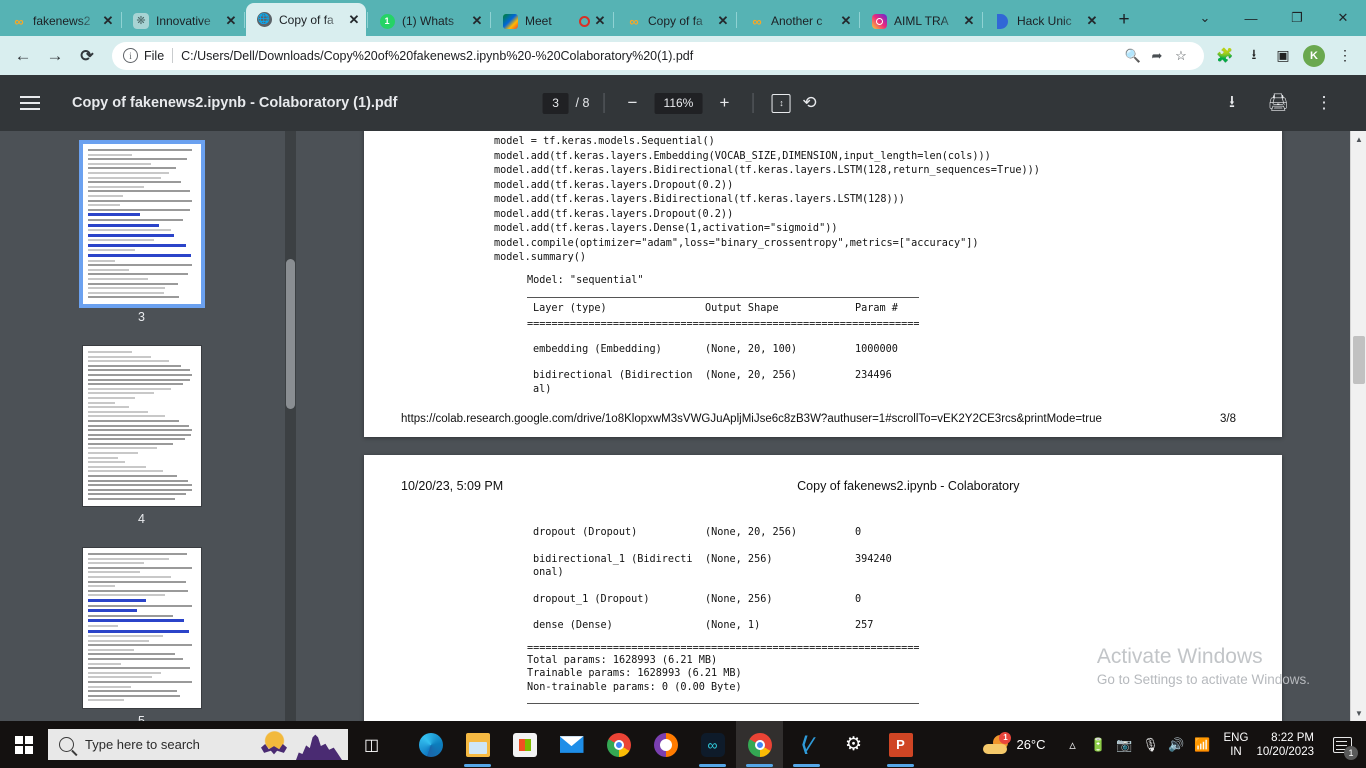 The width and height of the screenshot is (1366, 768). What do you see at coordinates (198, 744) in the screenshot?
I see `search-input: Type here to search` at bounding box center [198, 744].